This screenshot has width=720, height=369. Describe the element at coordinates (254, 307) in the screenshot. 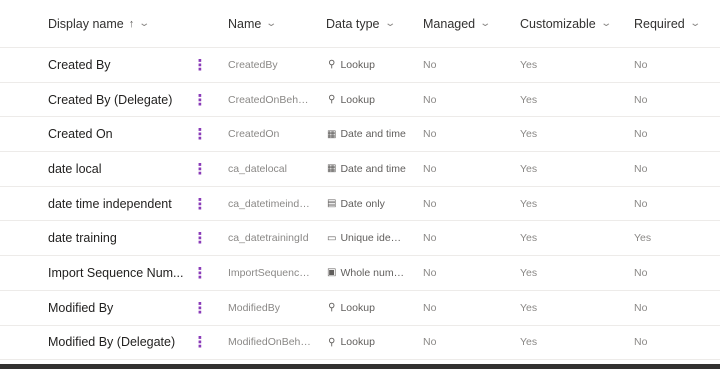

I see `name-cell: ModifiedBy` at that location.